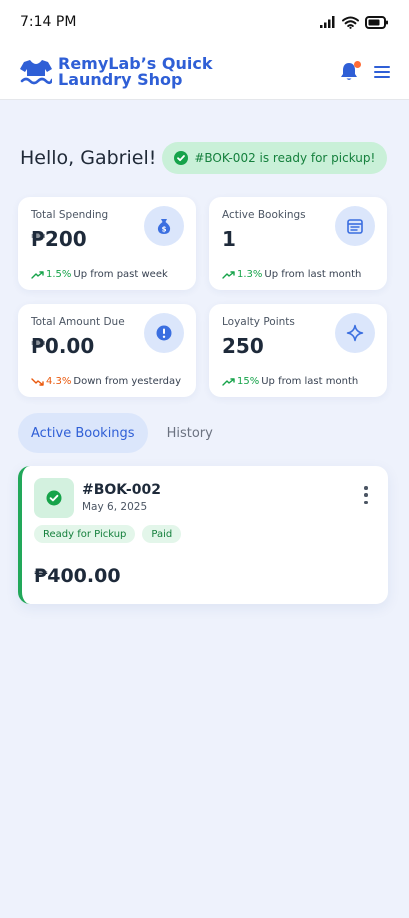 Image resolution: width=409 pixels, height=918 pixels. I want to click on shirt-icon, so click(36, 71).